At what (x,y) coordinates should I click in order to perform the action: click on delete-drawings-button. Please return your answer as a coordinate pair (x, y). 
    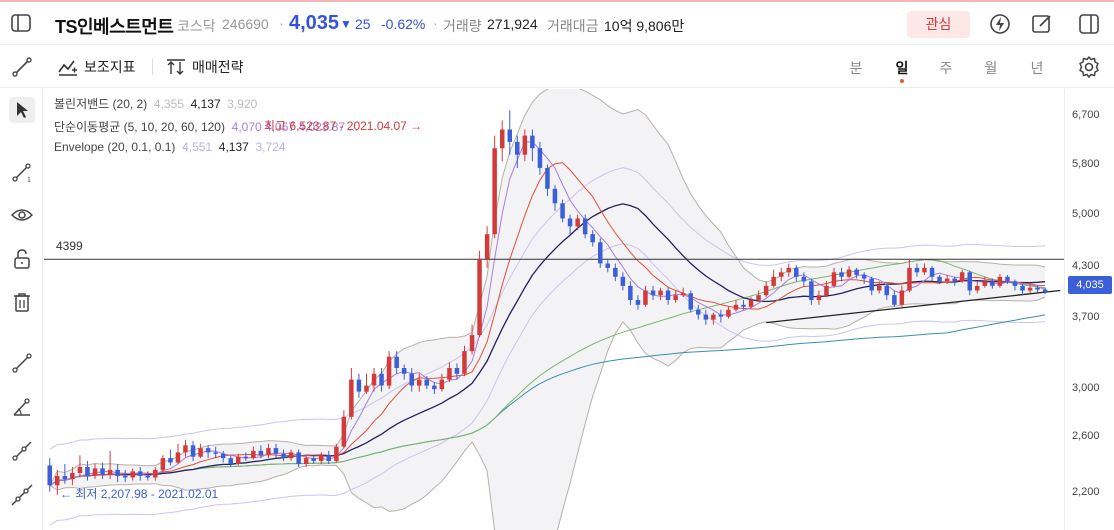
    Looking at the image, I should click on (22, 302).